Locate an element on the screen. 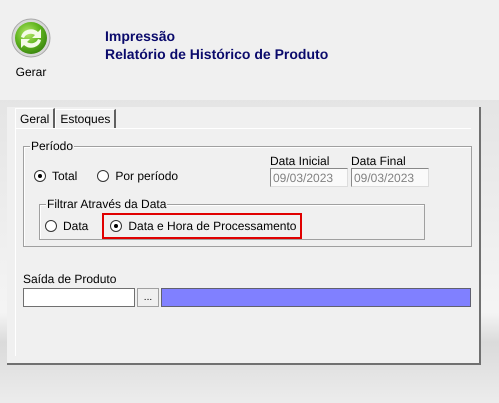 This screenshot has width=499, height=403. radio-label: Por período is located at coordinates (146, 176).